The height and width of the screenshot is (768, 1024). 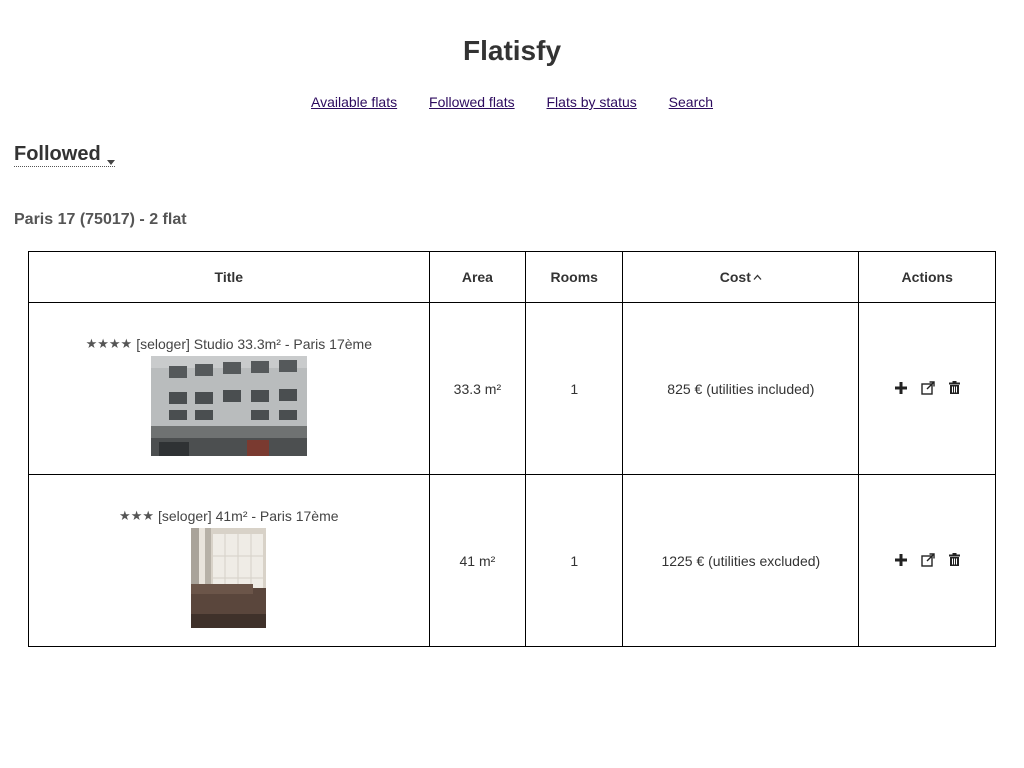 I want to click on header-rooms-label: Rooms, so click(x=574, y=277).